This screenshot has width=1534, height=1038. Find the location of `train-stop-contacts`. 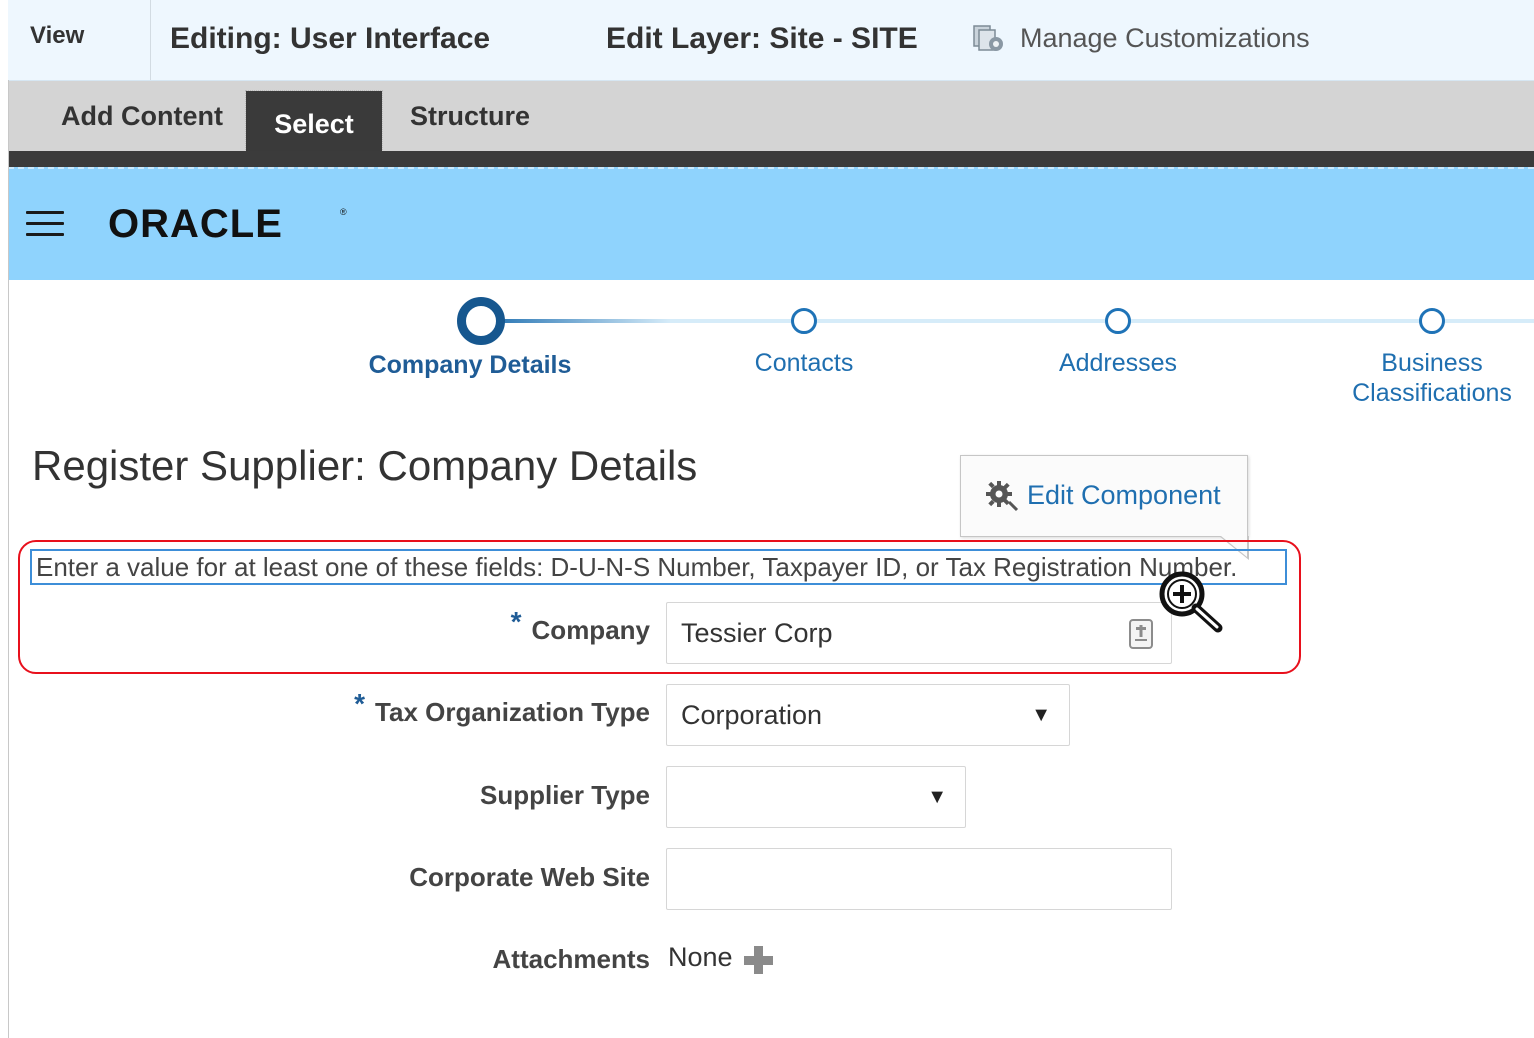

train-stop-contacts is located at coordinates (804, 321).